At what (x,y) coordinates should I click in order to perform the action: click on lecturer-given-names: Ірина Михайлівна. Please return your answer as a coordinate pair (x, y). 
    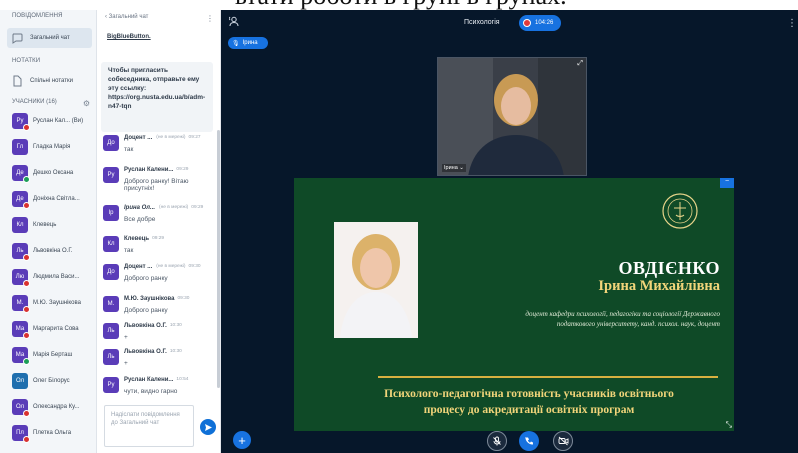
    Looking at the image, I should click on (659, 286).